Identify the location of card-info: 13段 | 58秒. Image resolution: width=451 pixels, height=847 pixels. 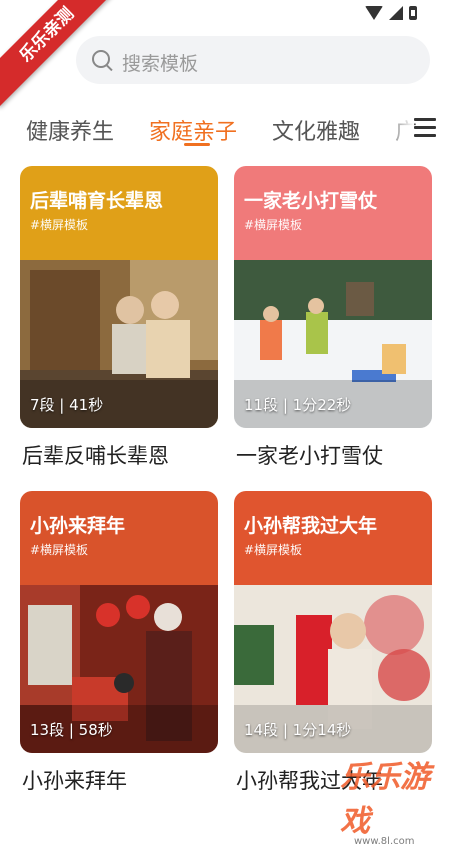
(71, 730).